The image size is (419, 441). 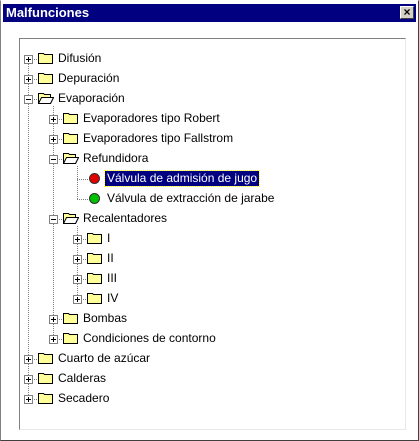 I want to click on tree-item-label: Calderas, so click(x=82, y=378).